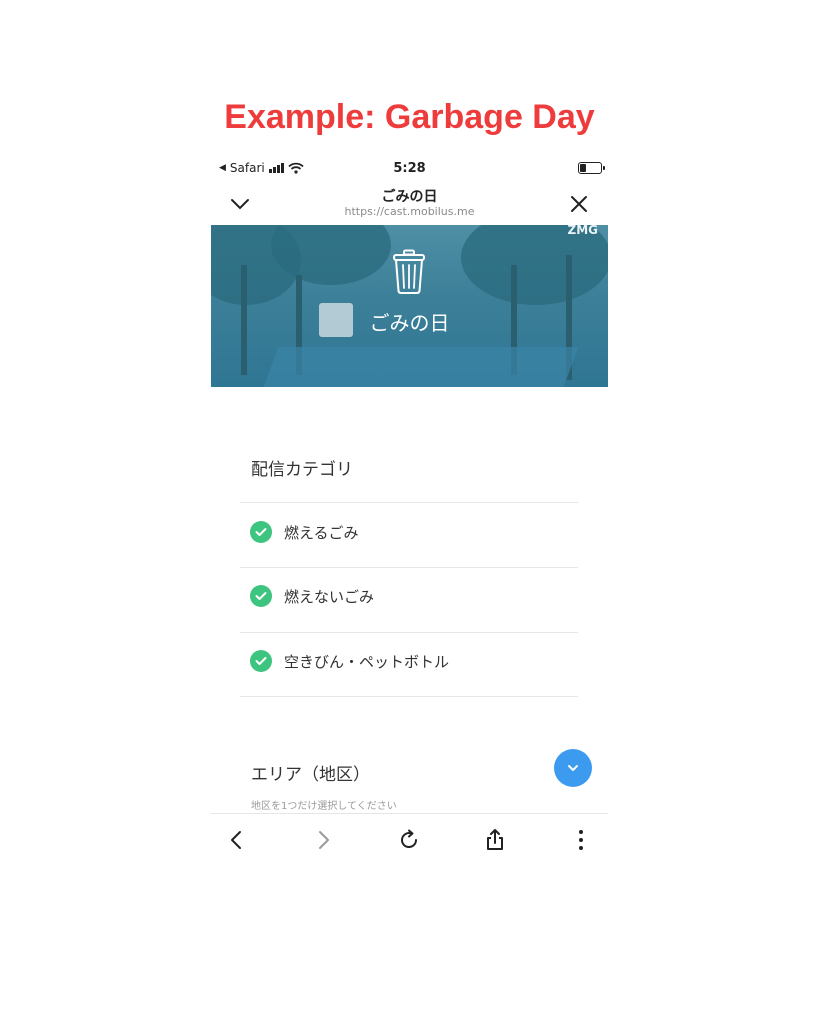 This screenshot has width=819, height=1024. I want to click on reload-icon, so click(409, 840).